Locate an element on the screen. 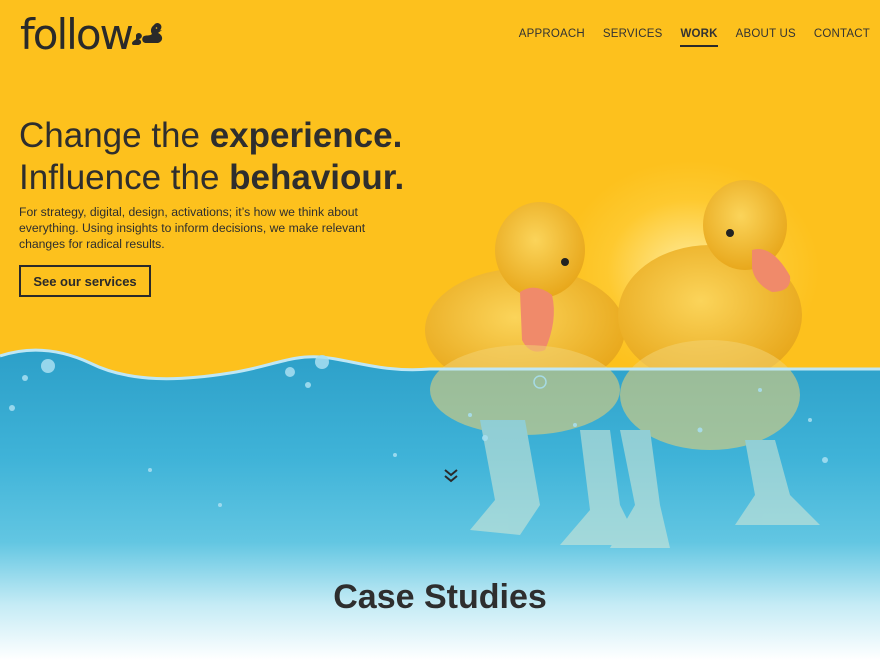 The image size is (880, 660). headline-line1-bold: experience. is located at coordinates (306, 135).